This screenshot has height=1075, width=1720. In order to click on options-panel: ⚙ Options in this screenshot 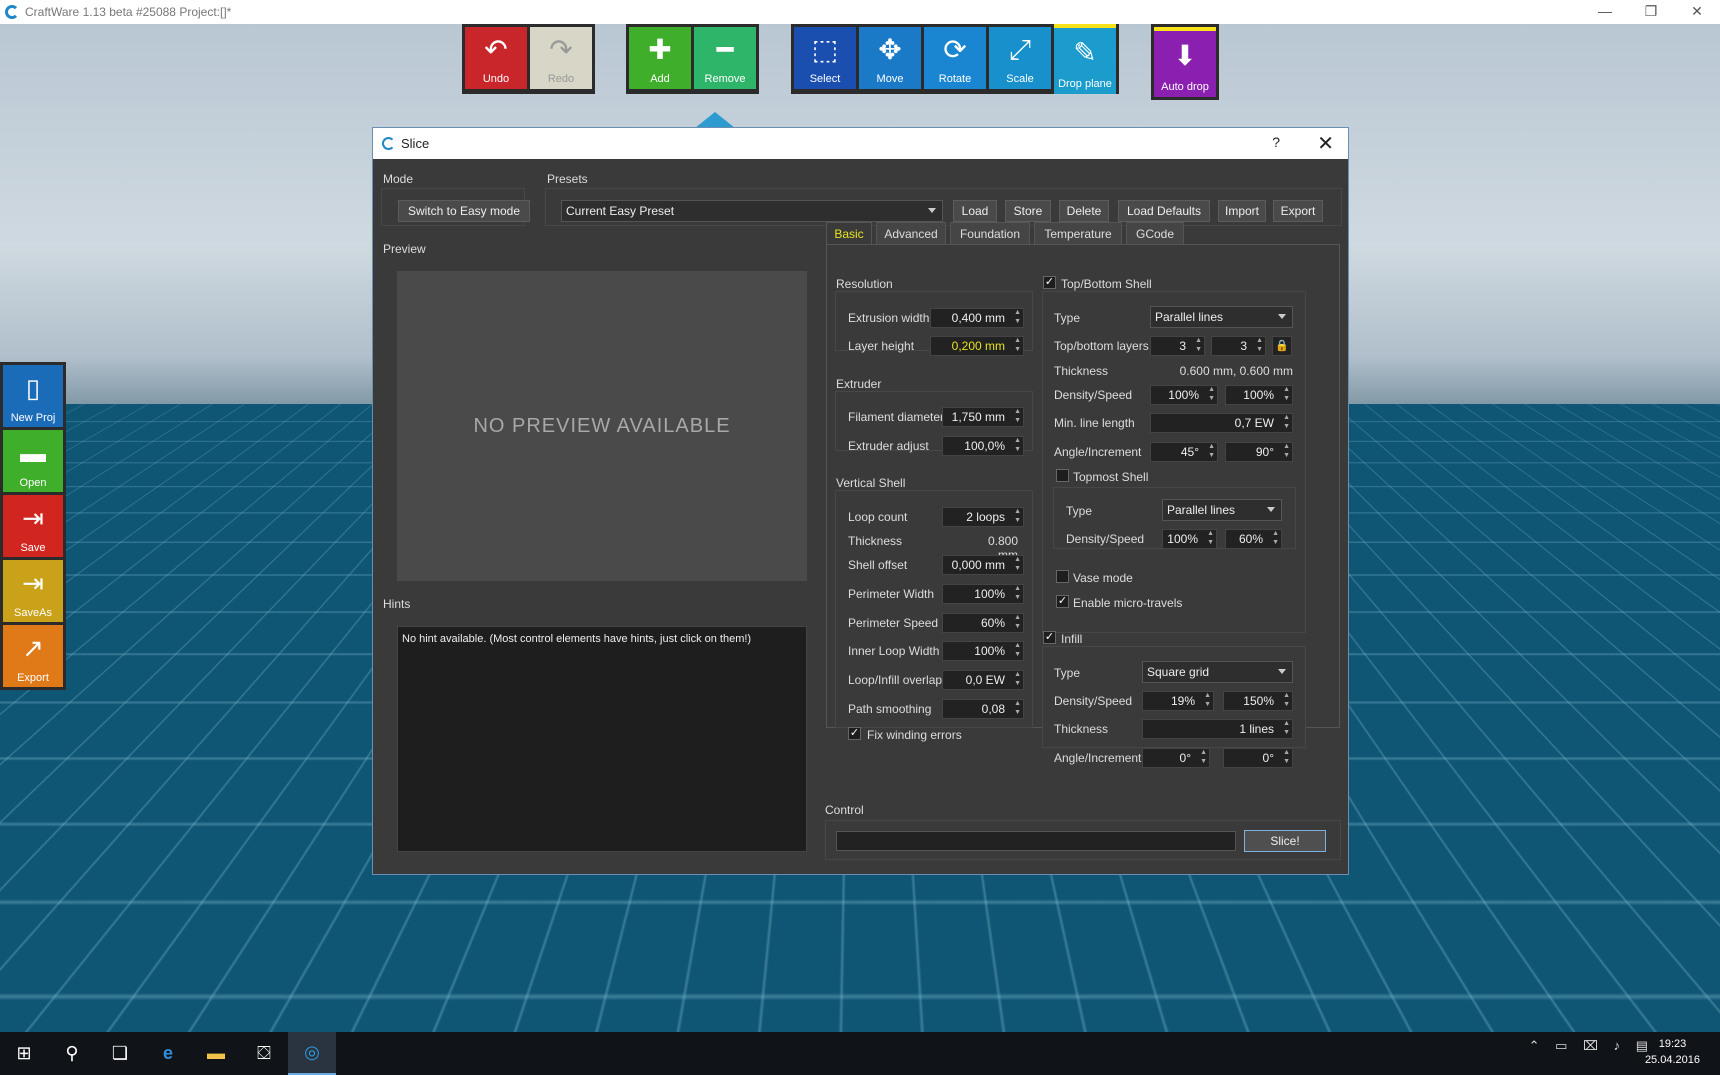, I will do `click(1687, 757)`.